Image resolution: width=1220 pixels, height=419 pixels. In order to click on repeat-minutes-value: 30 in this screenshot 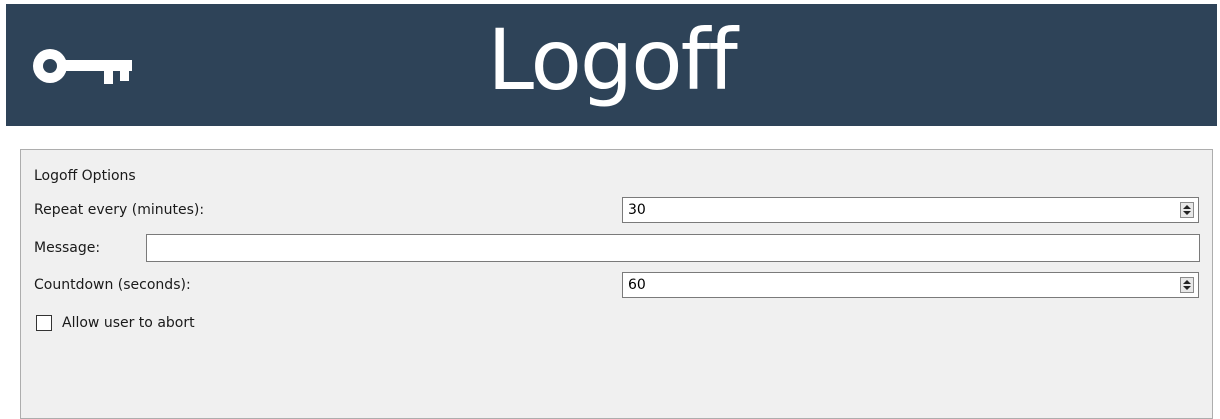, I will do `click(637, 210)`.